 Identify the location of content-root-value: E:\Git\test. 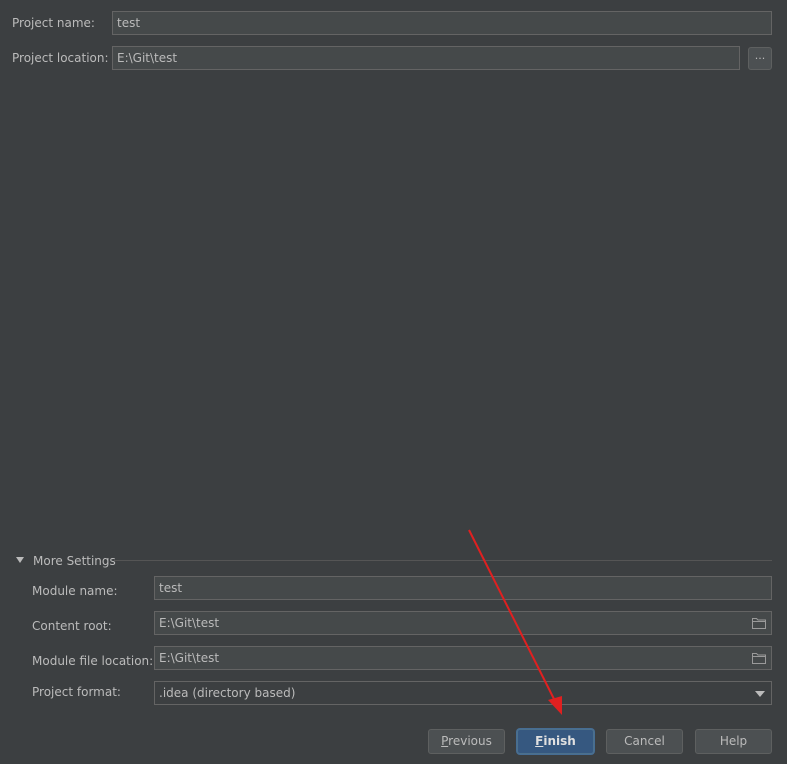
(189, 623).